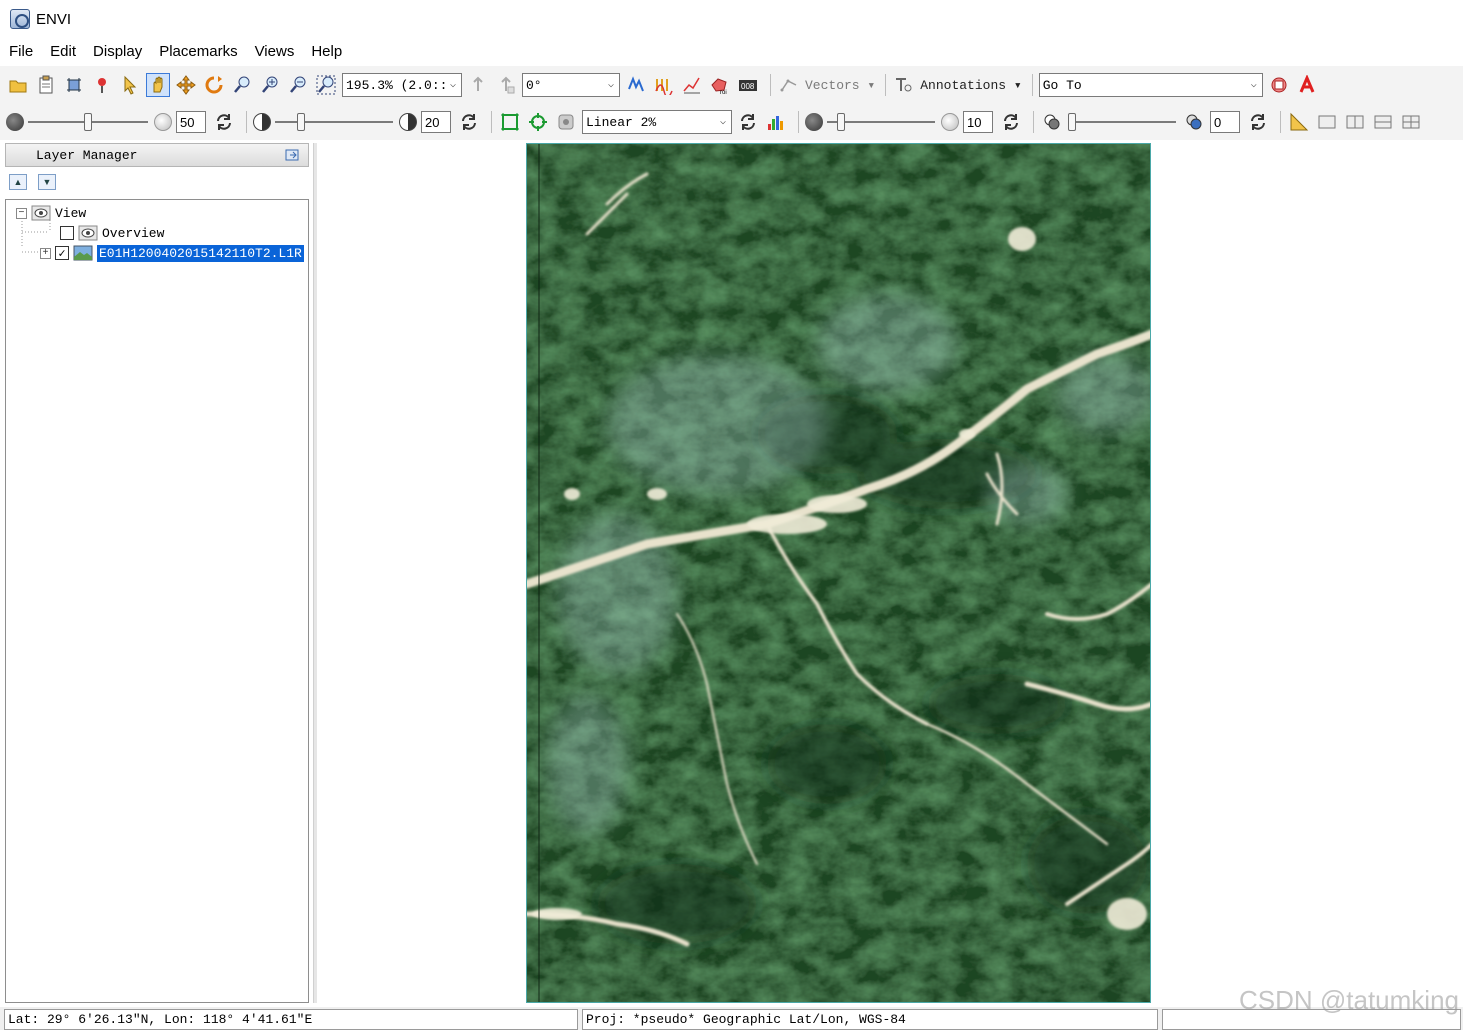 Image resolution: width=1463 pixels, height=1030 pixels. What do you see at coordinates (963, 85) in the screenshot?
I see `annotations-label: Annotations` at bounding box center [963, 85].